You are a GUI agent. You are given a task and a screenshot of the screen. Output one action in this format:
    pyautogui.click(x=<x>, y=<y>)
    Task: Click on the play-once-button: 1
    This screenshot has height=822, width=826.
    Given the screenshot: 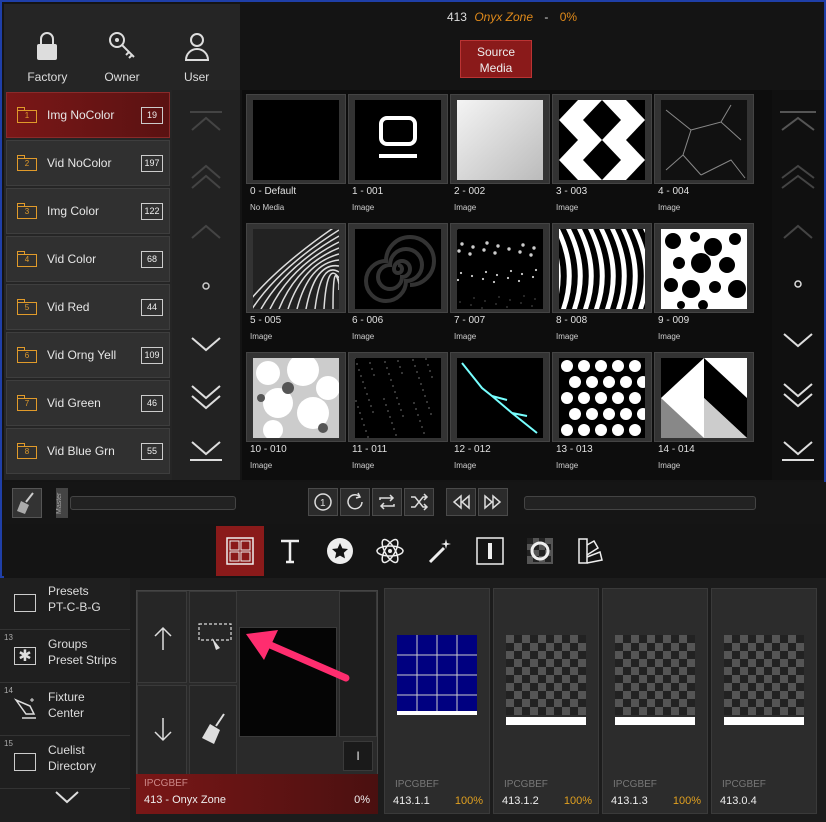 What is the action you would take?
    pyautogui.click(x=323, y=502)
    